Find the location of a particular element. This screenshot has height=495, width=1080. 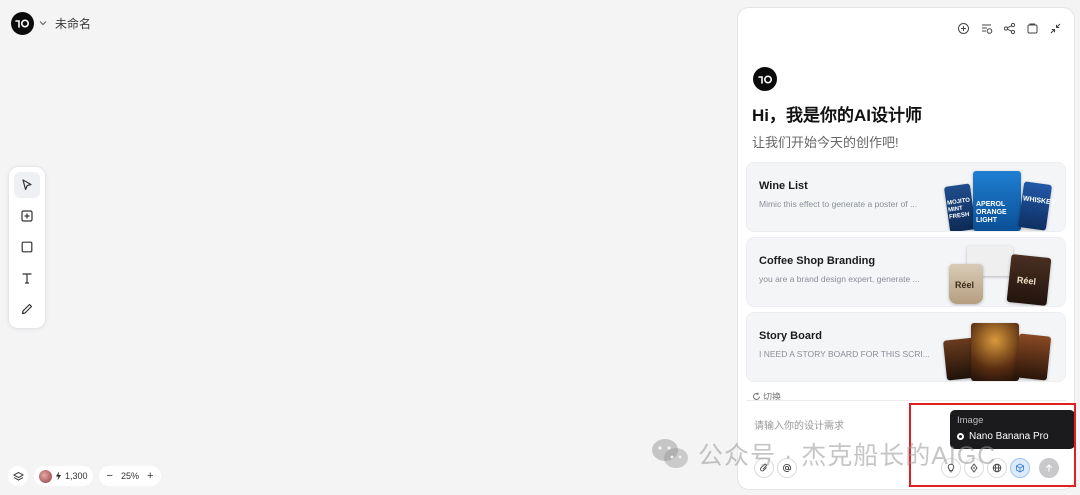

tool-text is located at coordinates (27, 278).